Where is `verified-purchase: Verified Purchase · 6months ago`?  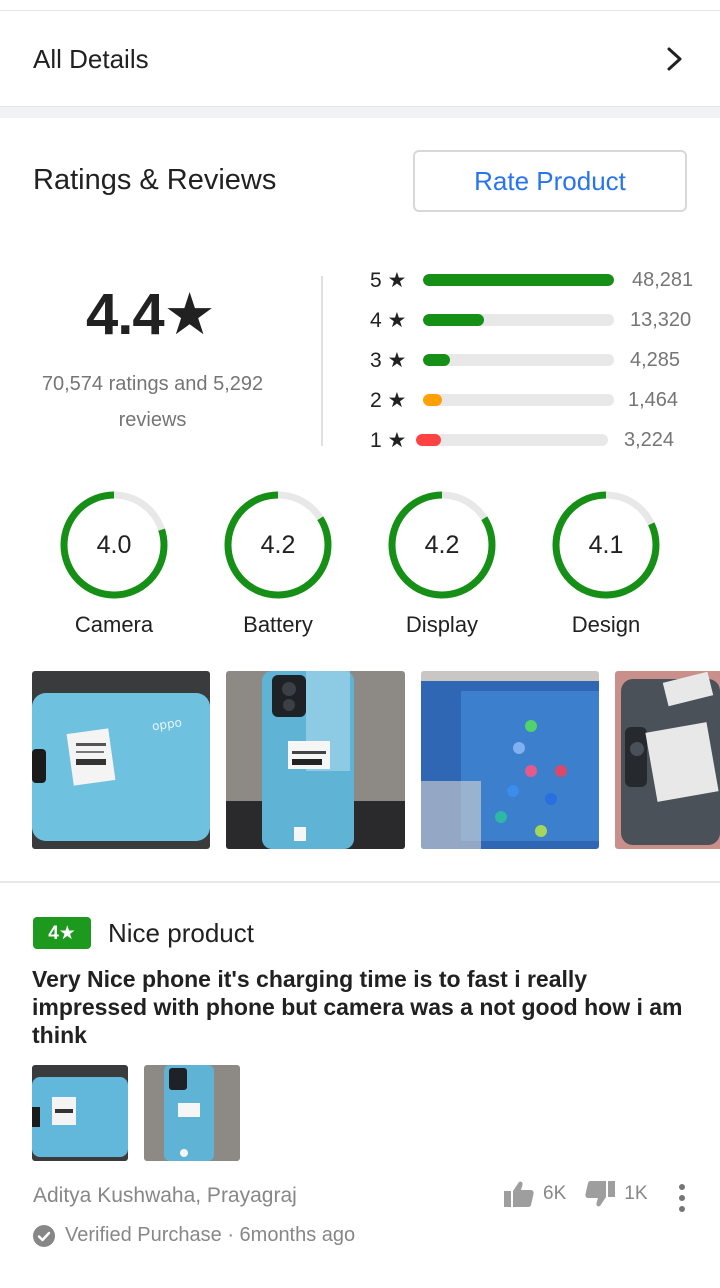 verified-purchase: Verified Purchase · 6months ago is located at coordinates (194, 1235).